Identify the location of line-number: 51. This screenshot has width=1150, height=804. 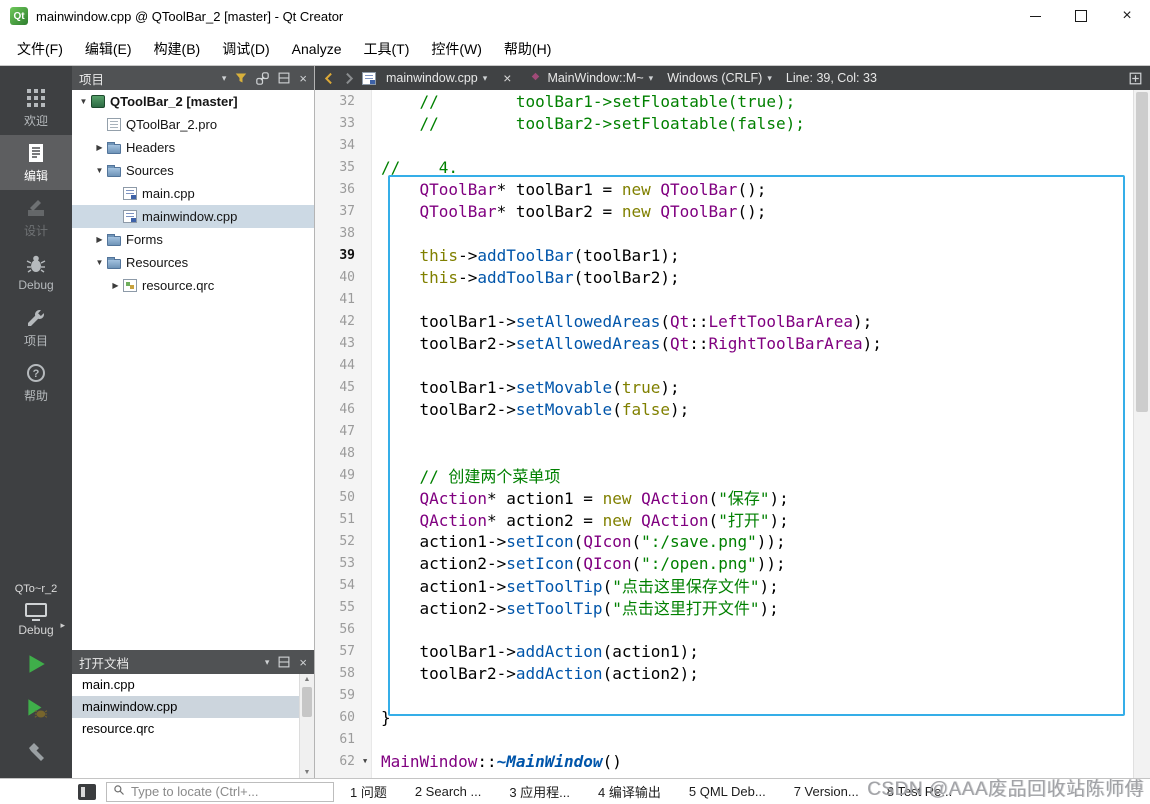
(339, 519).